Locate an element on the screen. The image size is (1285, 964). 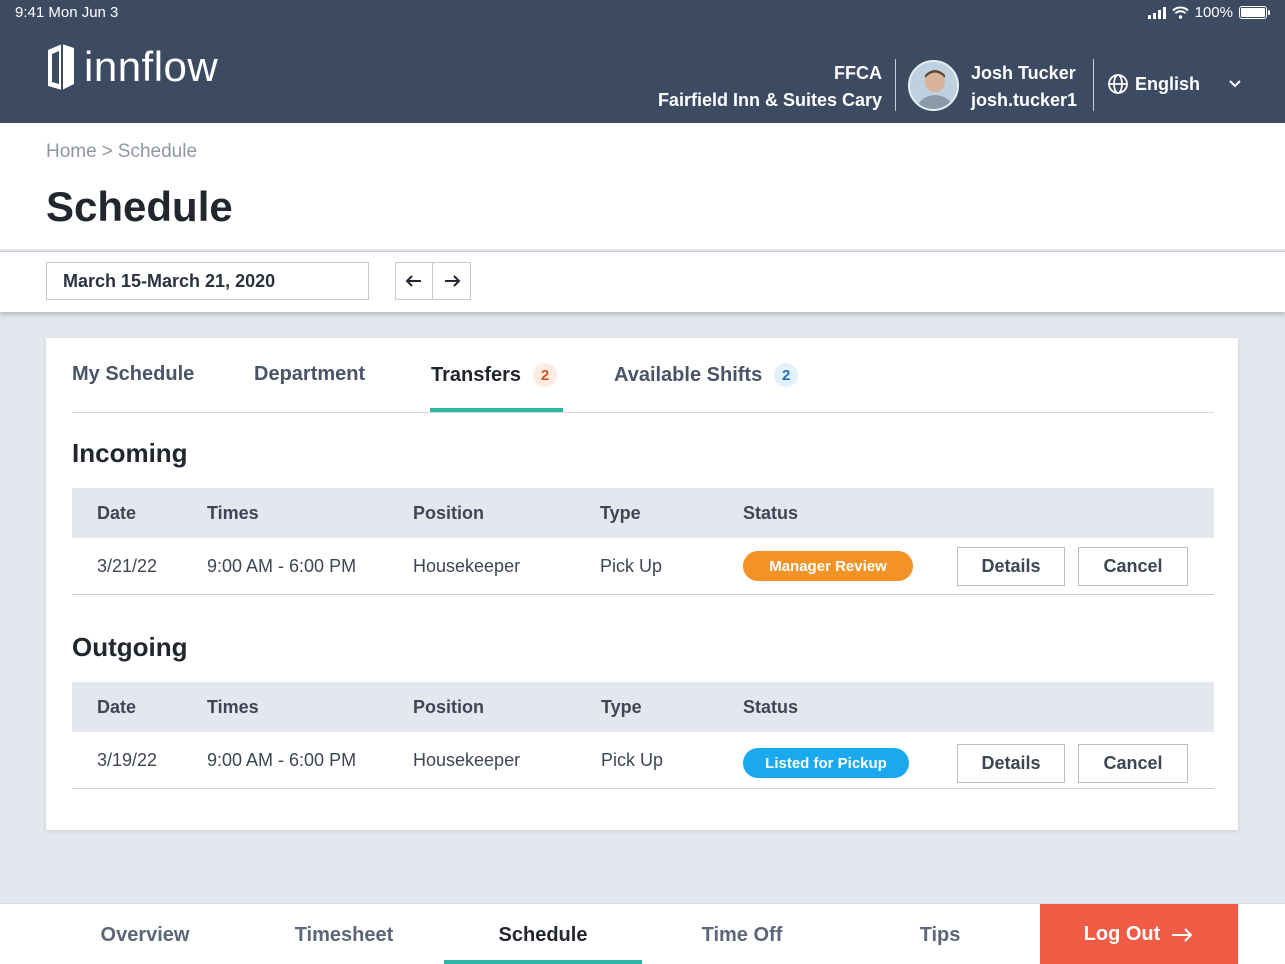
language-selector: English is located at coordinates (1174, 84).